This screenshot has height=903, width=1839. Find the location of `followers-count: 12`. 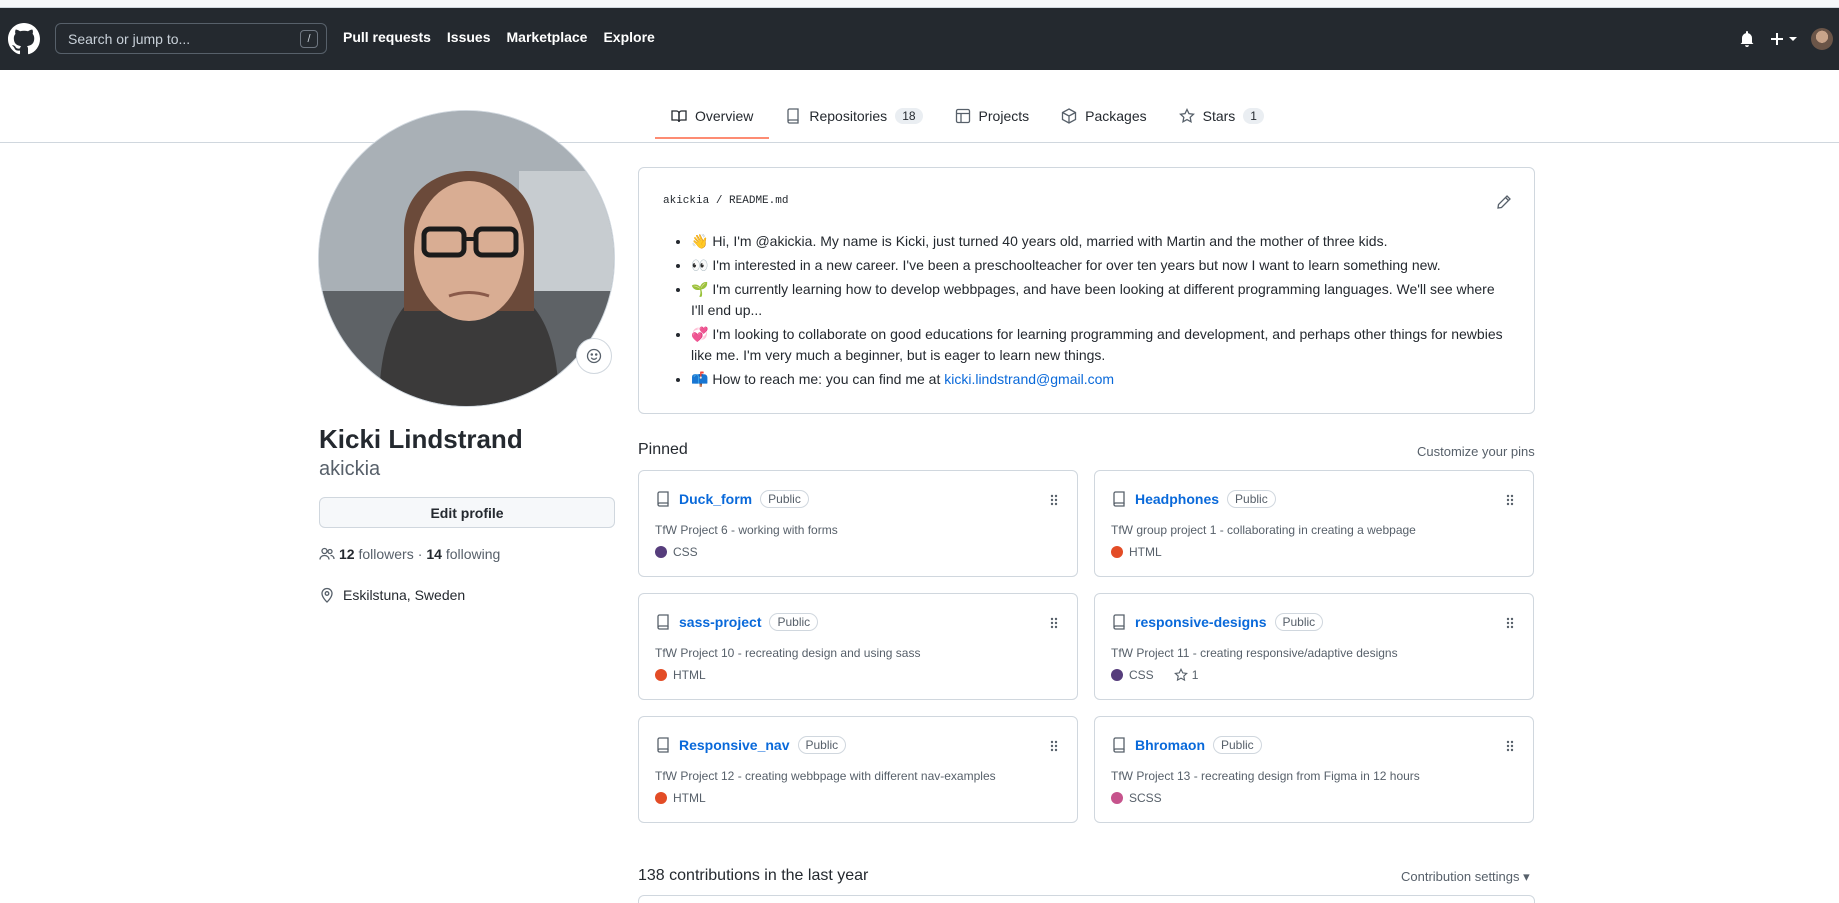

followers-count: 12 is located at coordinates (347, 554).